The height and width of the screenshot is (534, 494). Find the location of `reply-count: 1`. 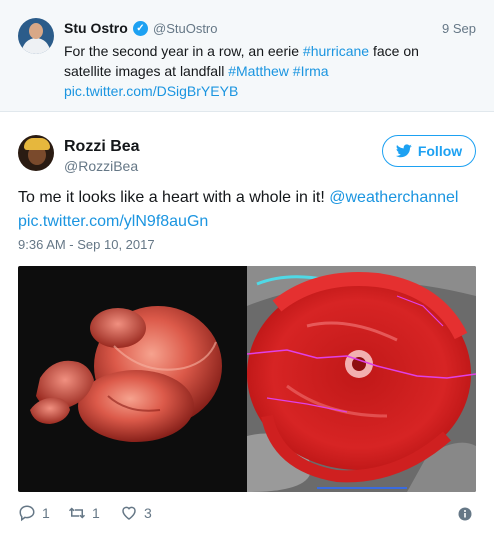

reply-count: 1 is located at coordinates (46, 513).